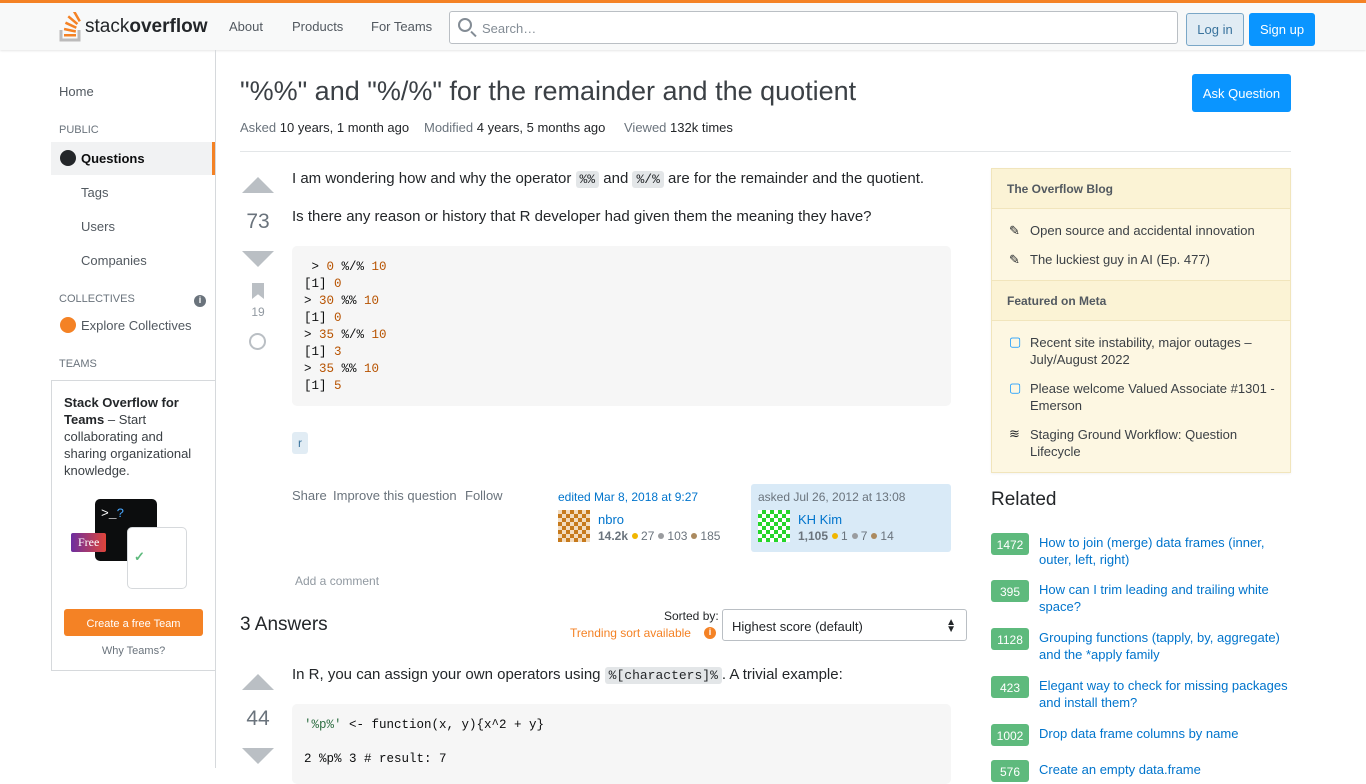  I want to click on user-name: KH Kim, so click(820, 519).